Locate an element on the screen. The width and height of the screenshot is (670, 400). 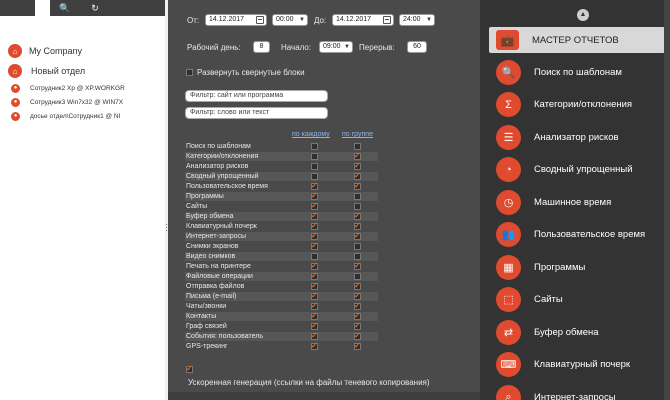
menu-item: ⌕ Интернет-запросы is located at coordinates (581, 392).